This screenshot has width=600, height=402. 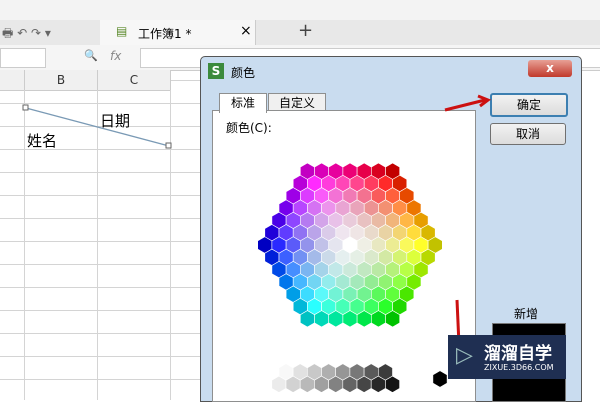 I want to click on selected-black-swatch, so click(x=440, y=379).